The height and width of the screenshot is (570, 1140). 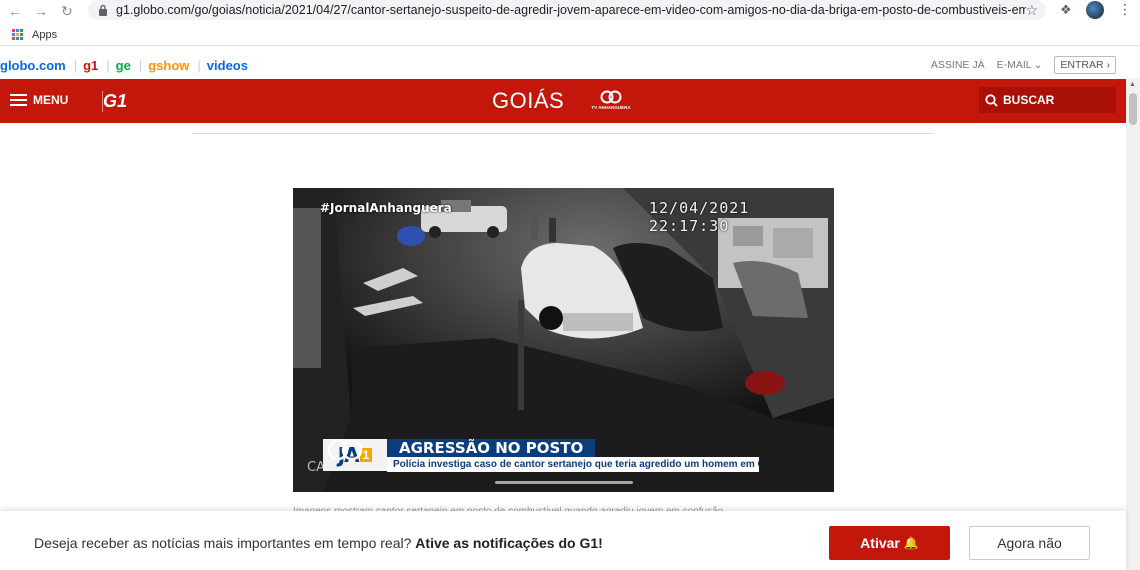 I want to click on back-icon: ←, so click(x=15, y=11).